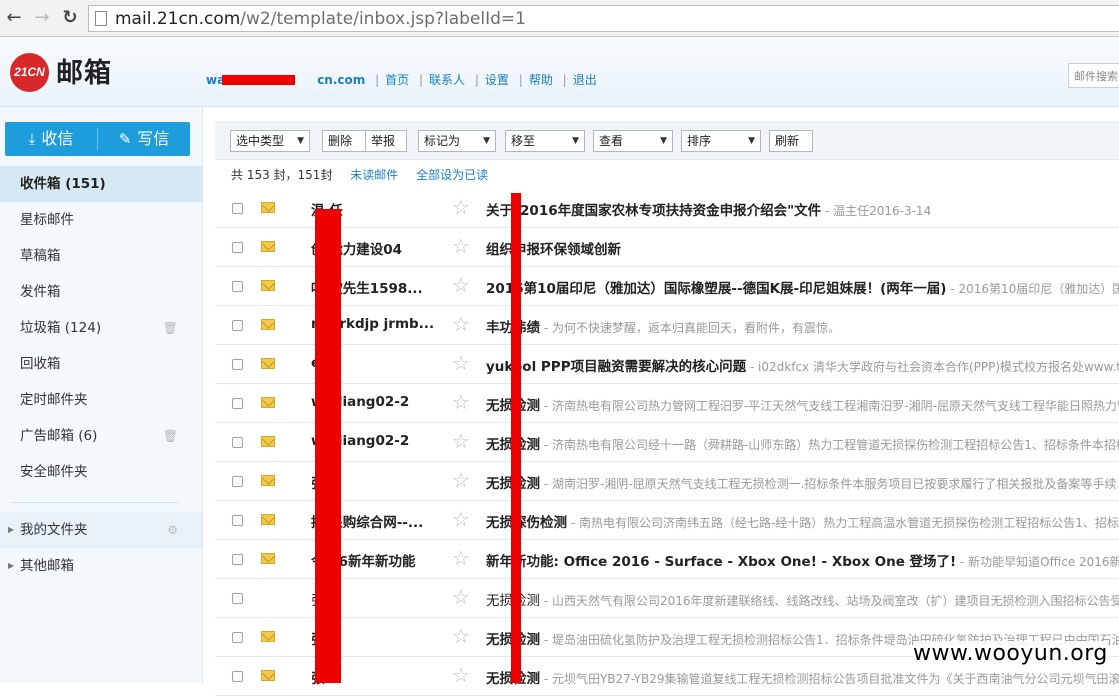 The height and width of the screenshot is (696, 1119). Describe the element at coordinates (101, 364) in the screenshot. I see `sidebar-item-recycle: 回收箱` at that location.